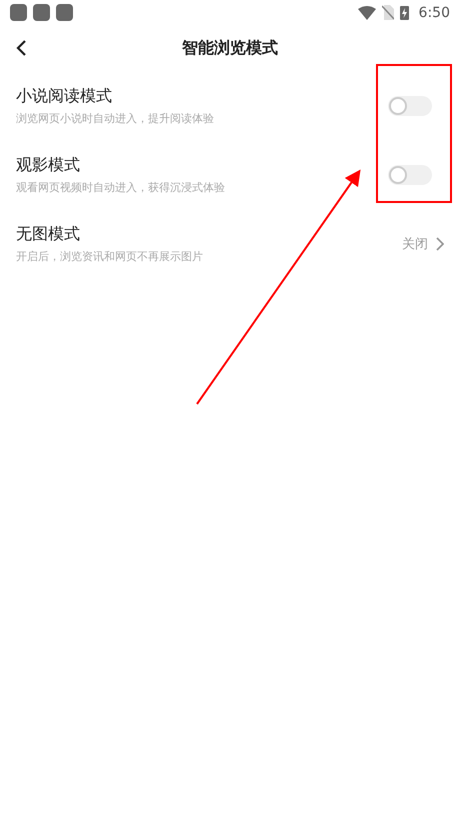 The width and height of the screenshot is (460, 817). I want to click on setting-description: 开启后，浏览资讯和网页不再展示图片, so click(110, 256).